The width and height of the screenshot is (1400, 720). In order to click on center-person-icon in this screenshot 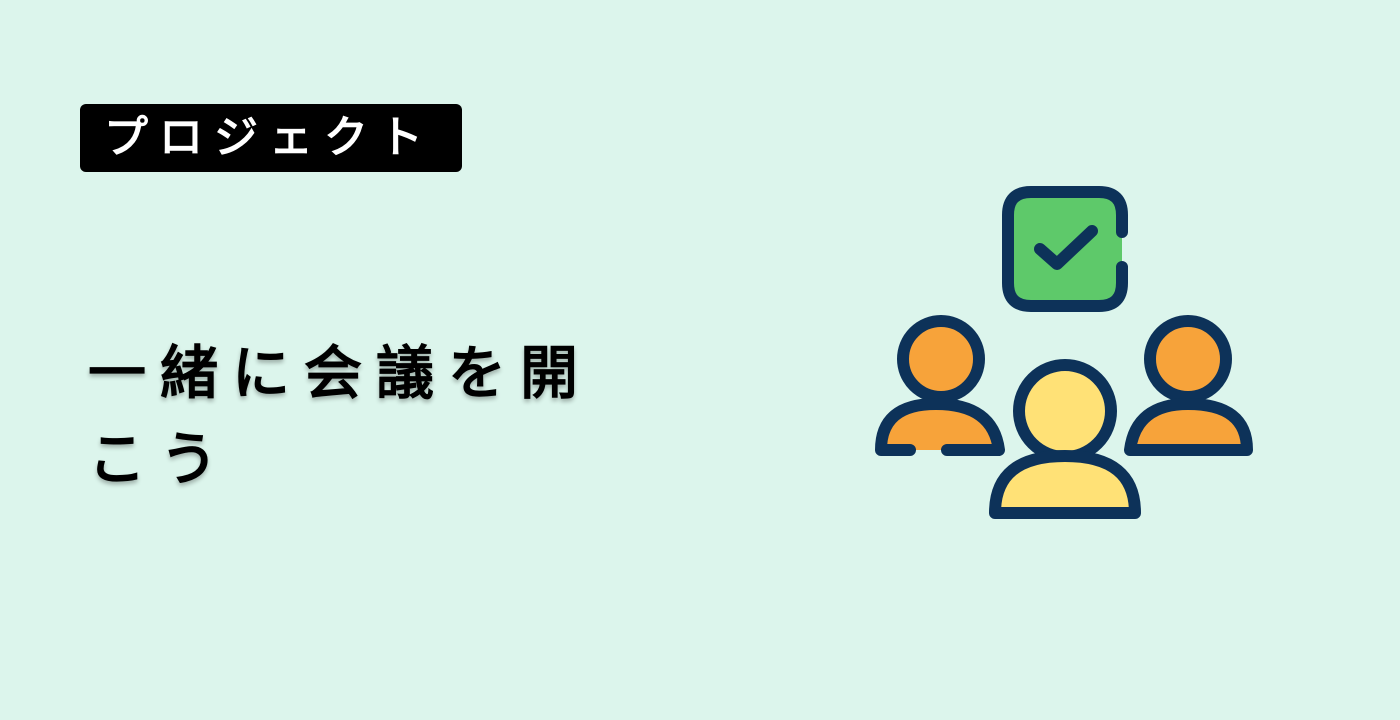, I will do `click(1065, 439)`.